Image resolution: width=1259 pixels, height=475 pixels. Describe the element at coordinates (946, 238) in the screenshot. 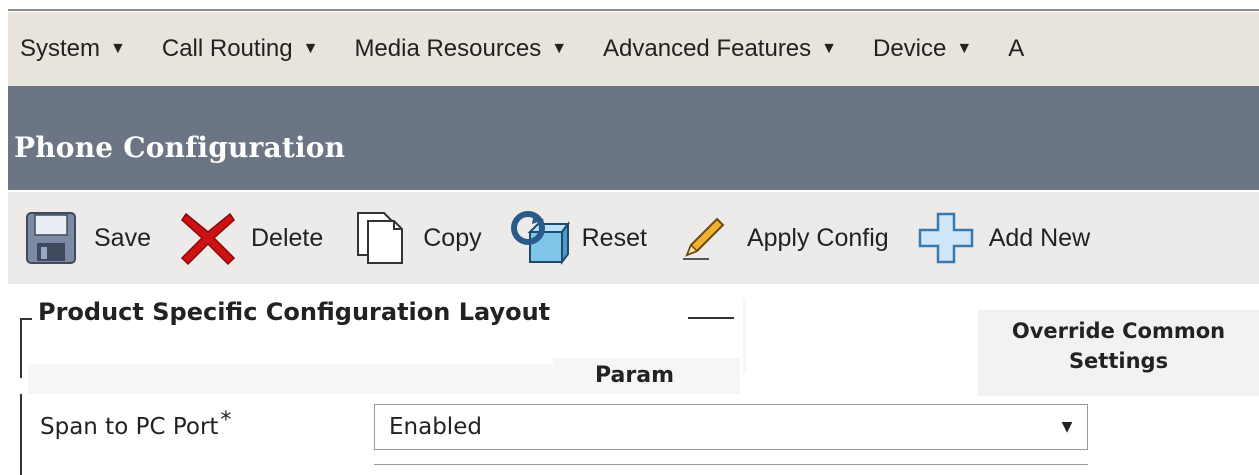

I see `plus-icon` at that location.